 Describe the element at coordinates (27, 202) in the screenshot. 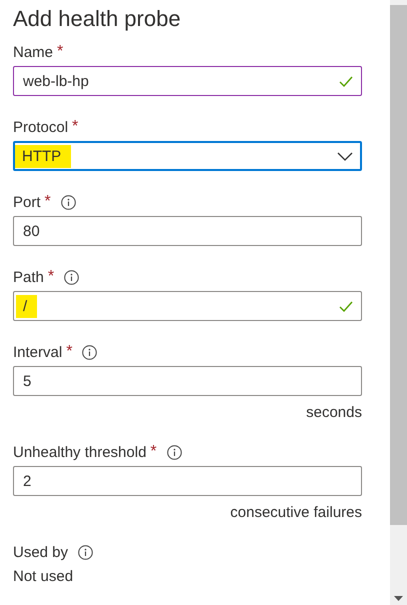

I see `field-label: Port` at that location.